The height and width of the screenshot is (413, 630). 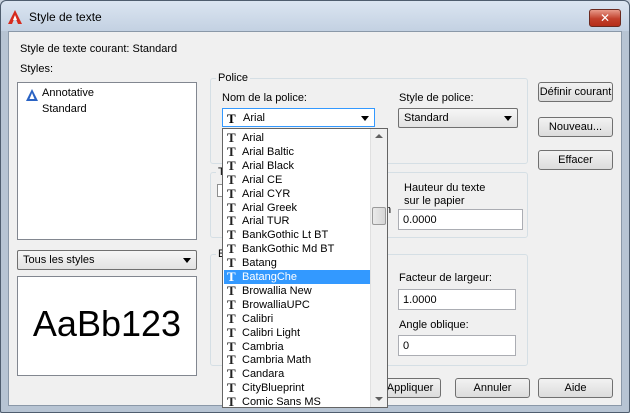 What do you see at coordinates (297, 151) in the screenshot?
I see `font-option: T Arial Baltic` at bounding box center [297, 151].